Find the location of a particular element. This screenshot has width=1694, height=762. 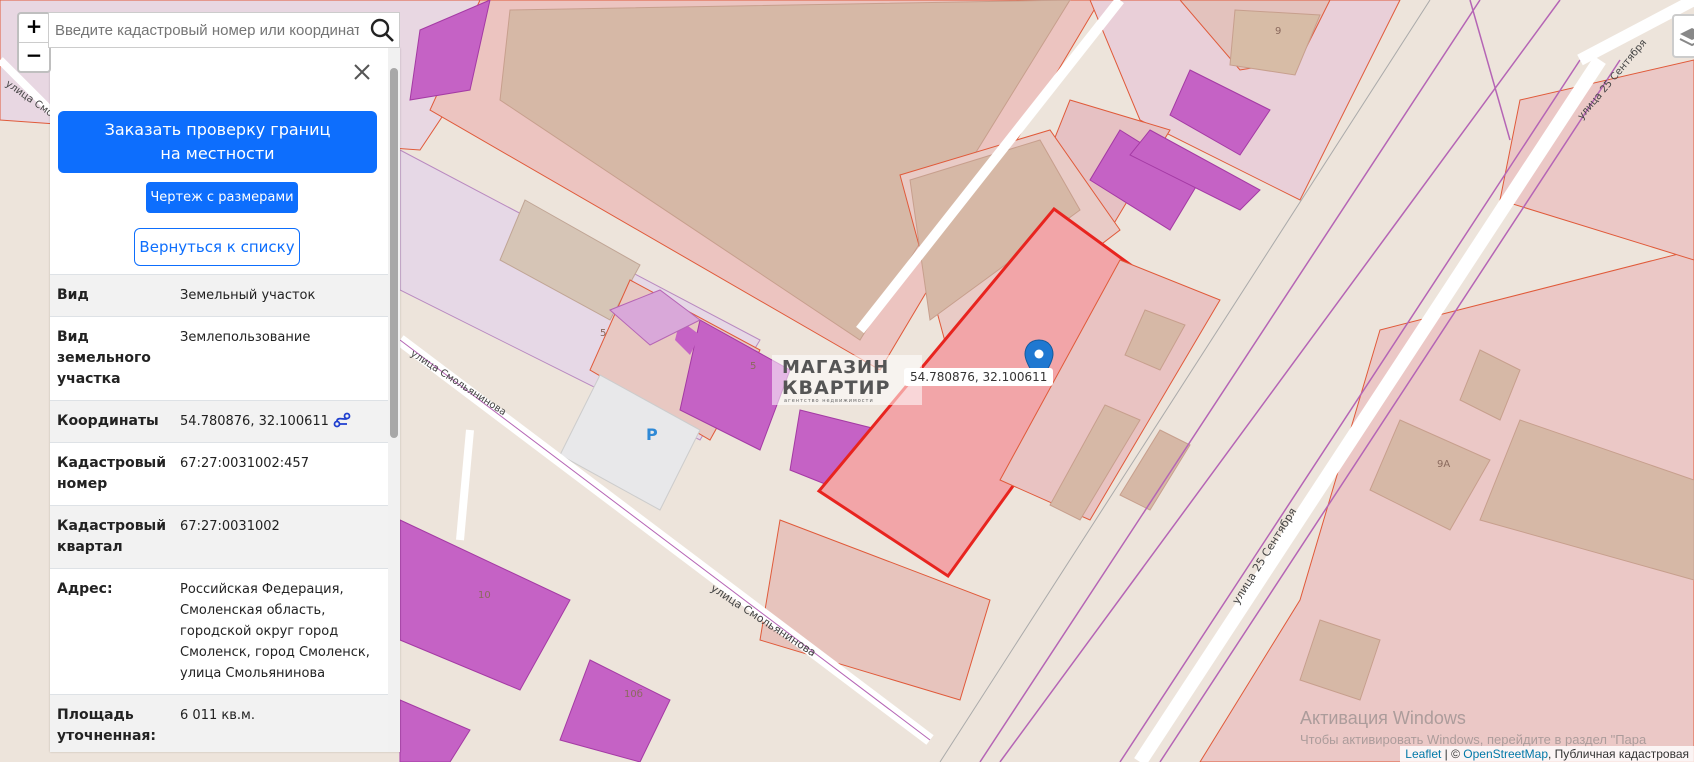

search-bar is located at coordinates (224, 30).